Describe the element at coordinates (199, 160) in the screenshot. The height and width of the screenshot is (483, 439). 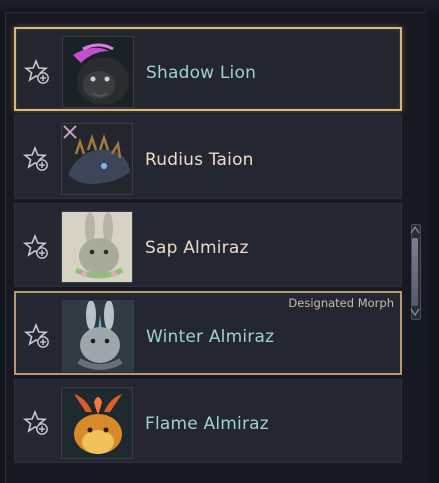
I see `morph-name: Rudius Taion` at that location.